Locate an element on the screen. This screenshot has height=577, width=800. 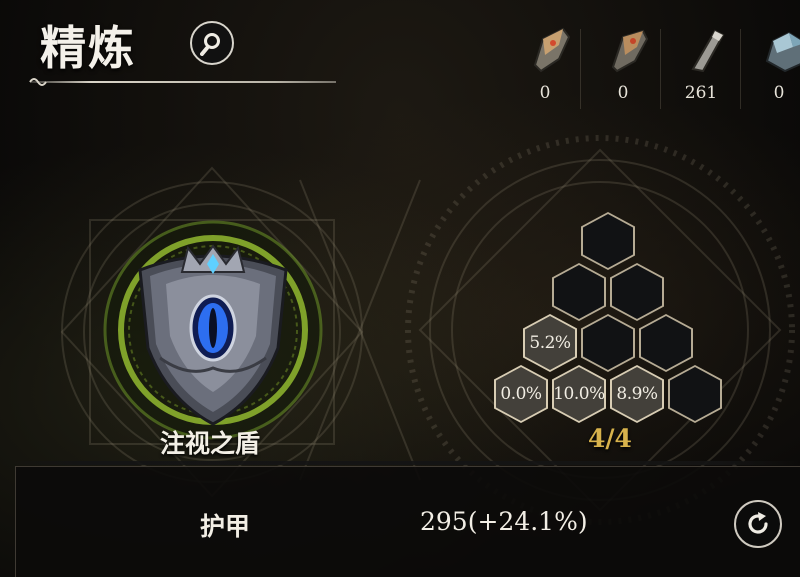
slot-bonus: 0.0% is located at coordinates (521, 394).